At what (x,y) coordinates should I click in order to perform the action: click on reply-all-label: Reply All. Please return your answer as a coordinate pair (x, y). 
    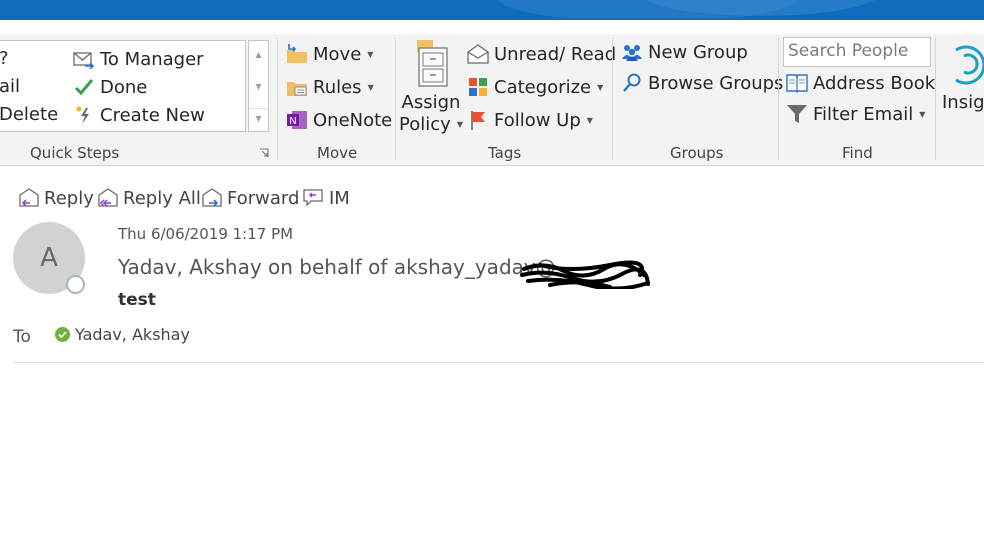
    Looking at the image, I should click on (162, 198).